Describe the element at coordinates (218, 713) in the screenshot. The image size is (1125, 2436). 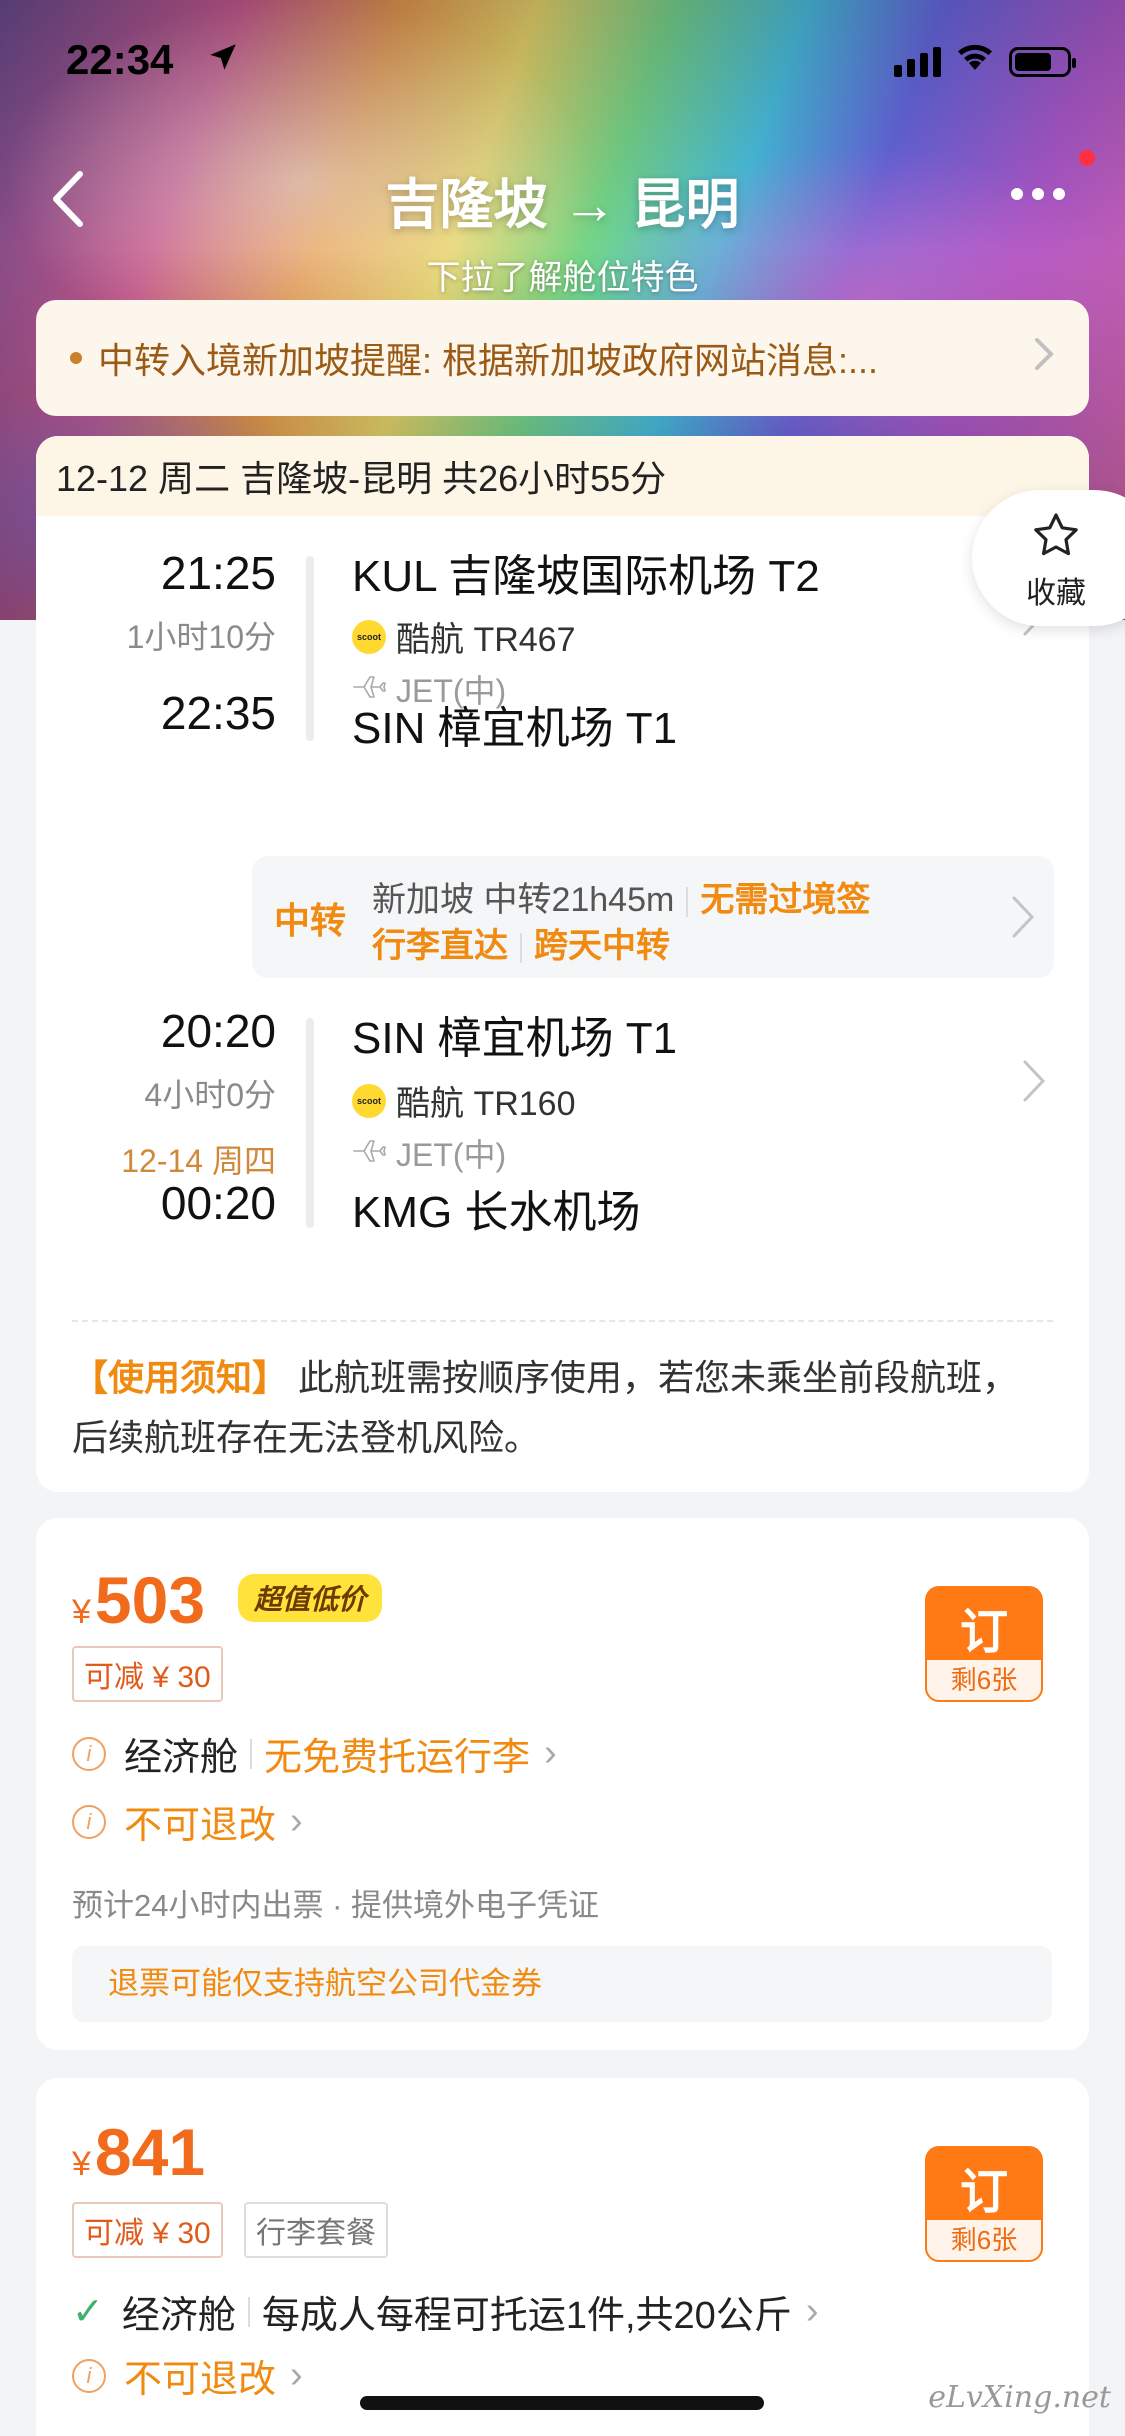
I see `arrival-time: 22:35` at that location.